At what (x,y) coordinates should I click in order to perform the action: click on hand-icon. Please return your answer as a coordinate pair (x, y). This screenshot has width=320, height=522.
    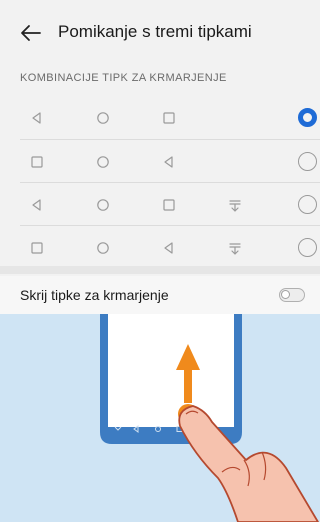
    Looking at the image, I should click on (248, 463).